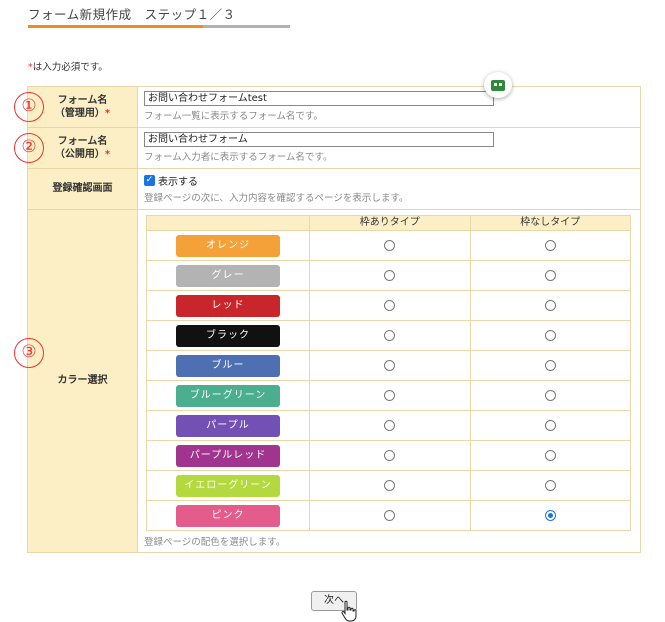 The height and width of the screenshot is (622, 665). I want to click on label-confirm-page: 登録確認画面, so click(82, 189).